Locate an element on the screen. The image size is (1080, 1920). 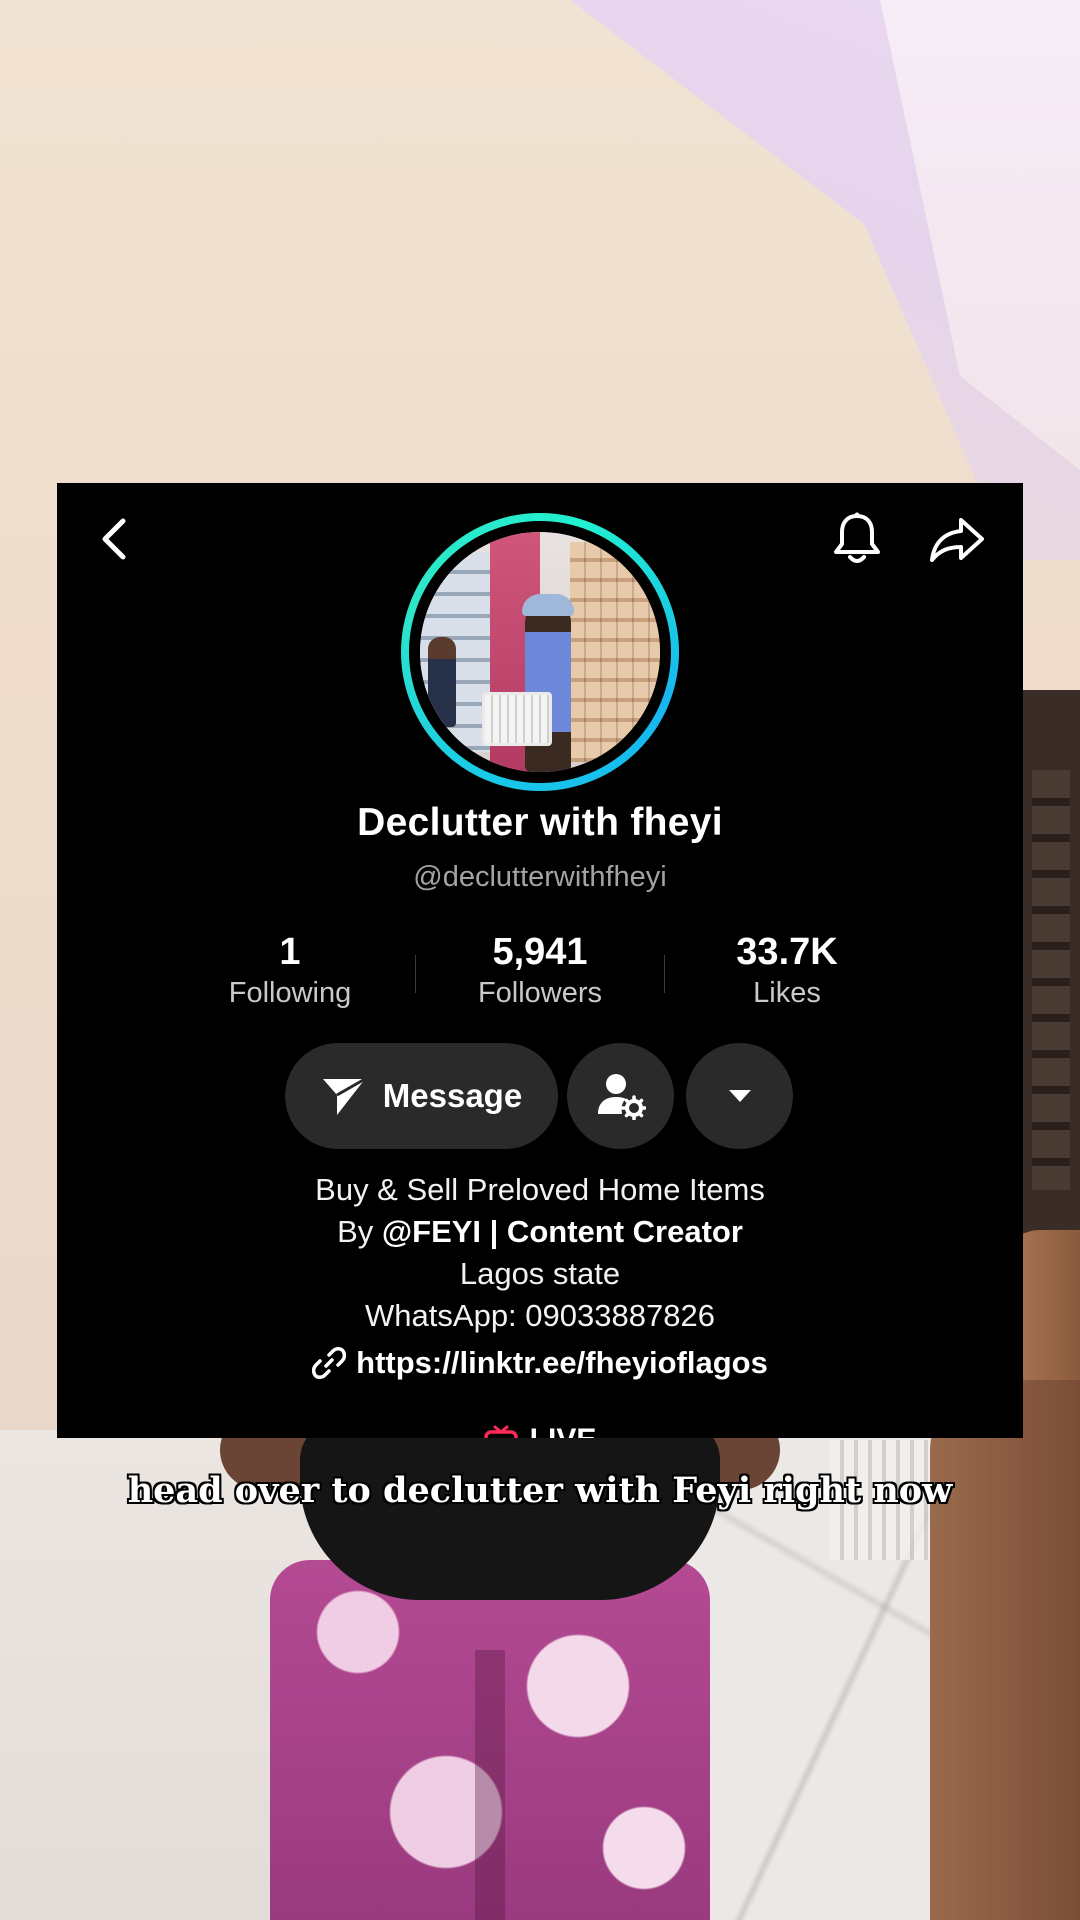
message-button-label: Message is located at coordinates (452, 1095).